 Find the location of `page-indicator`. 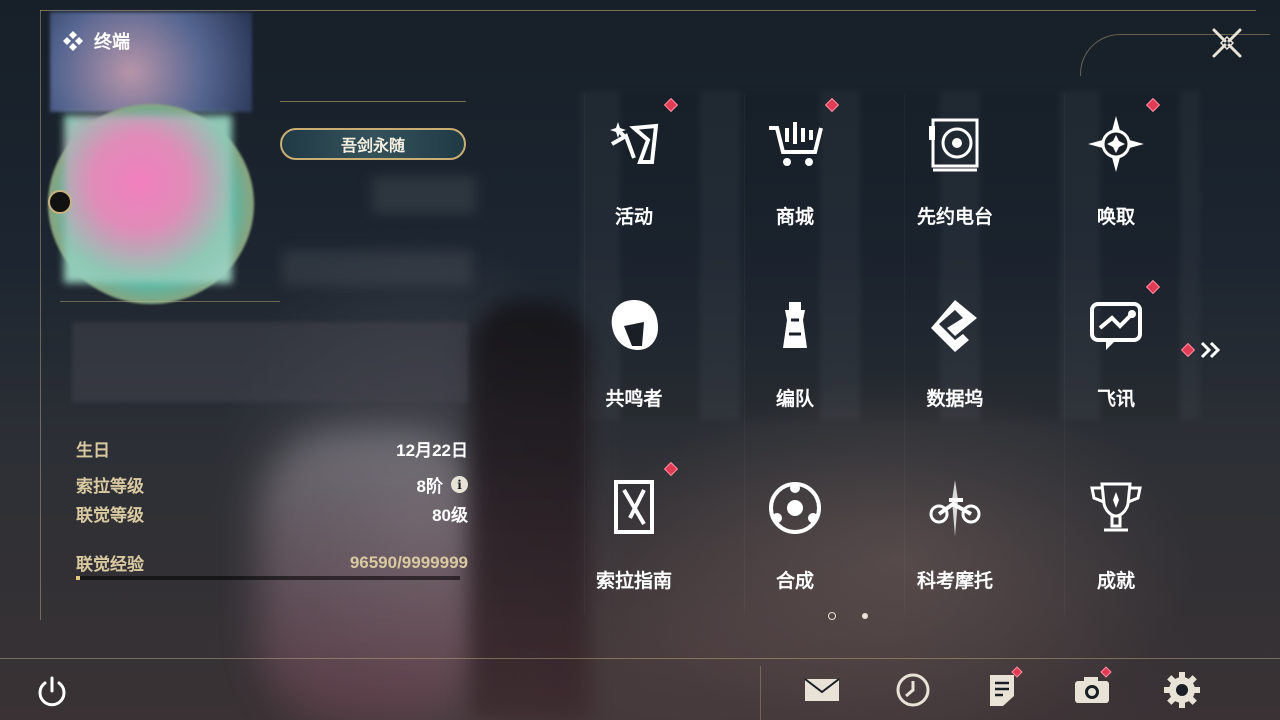

page-indicator is located at coordinates (848, 616).